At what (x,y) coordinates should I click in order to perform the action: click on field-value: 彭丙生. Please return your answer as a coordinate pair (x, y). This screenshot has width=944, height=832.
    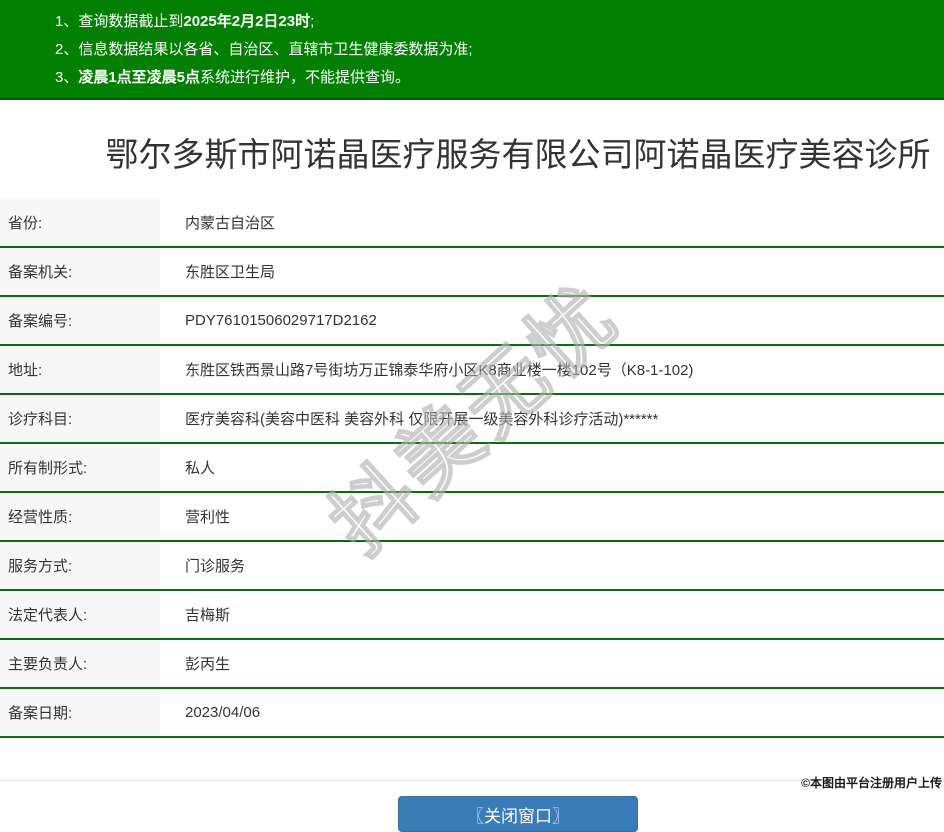
    Looking at the image, I should click on (208, 664).